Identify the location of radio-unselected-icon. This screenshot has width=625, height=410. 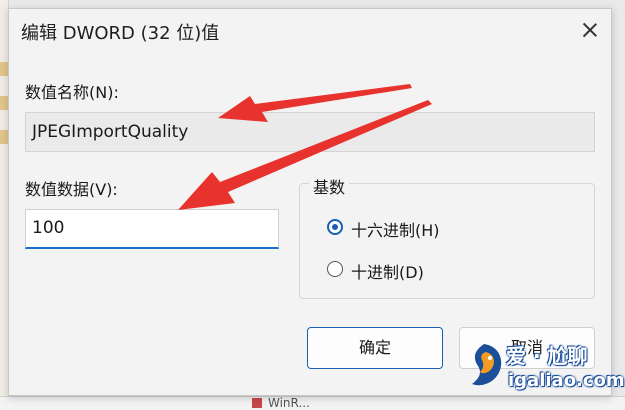
(335, 269).